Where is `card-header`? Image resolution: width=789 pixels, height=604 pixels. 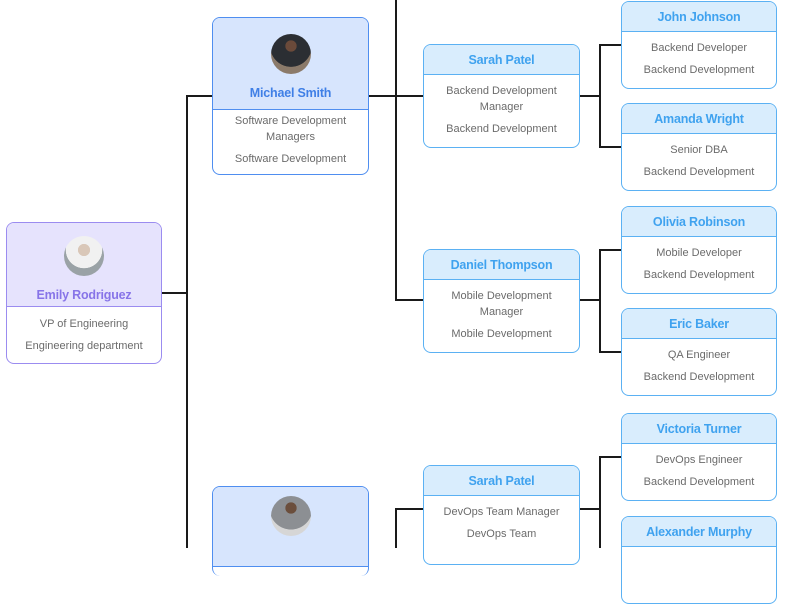 card-header is located at coordinates (290, 527).